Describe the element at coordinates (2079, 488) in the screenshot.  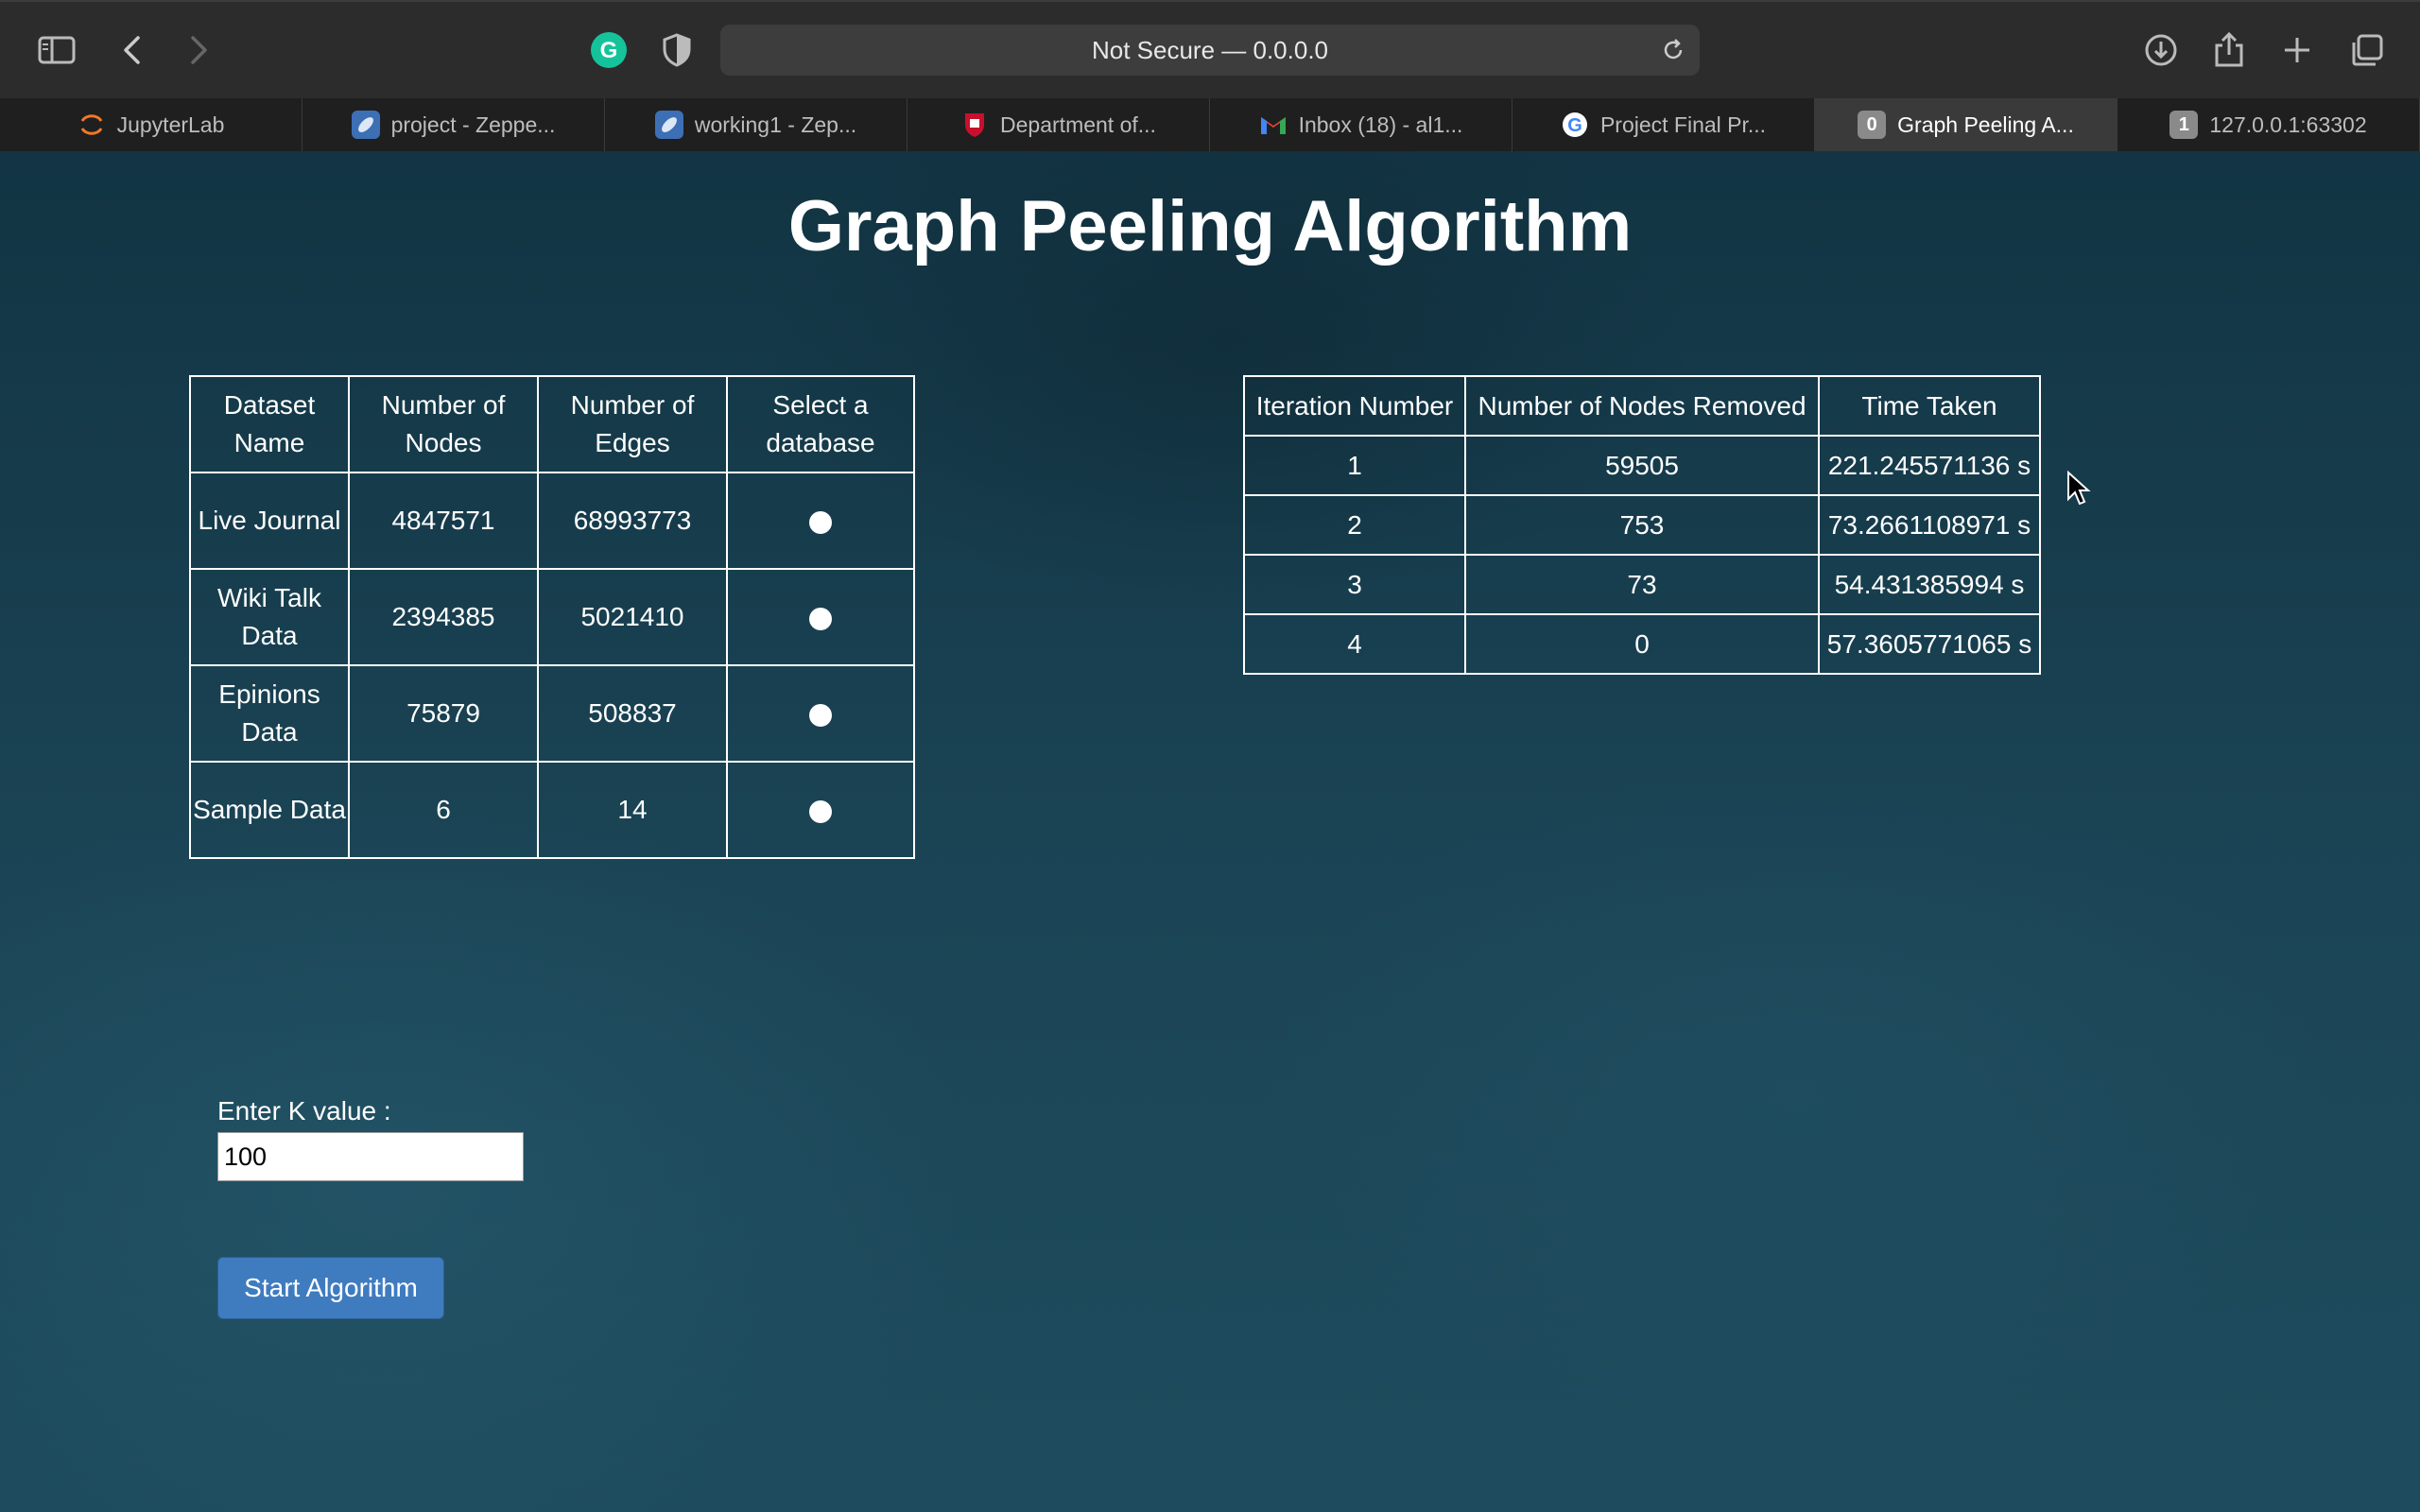
I see `mouse-cursor-icon` at that location.